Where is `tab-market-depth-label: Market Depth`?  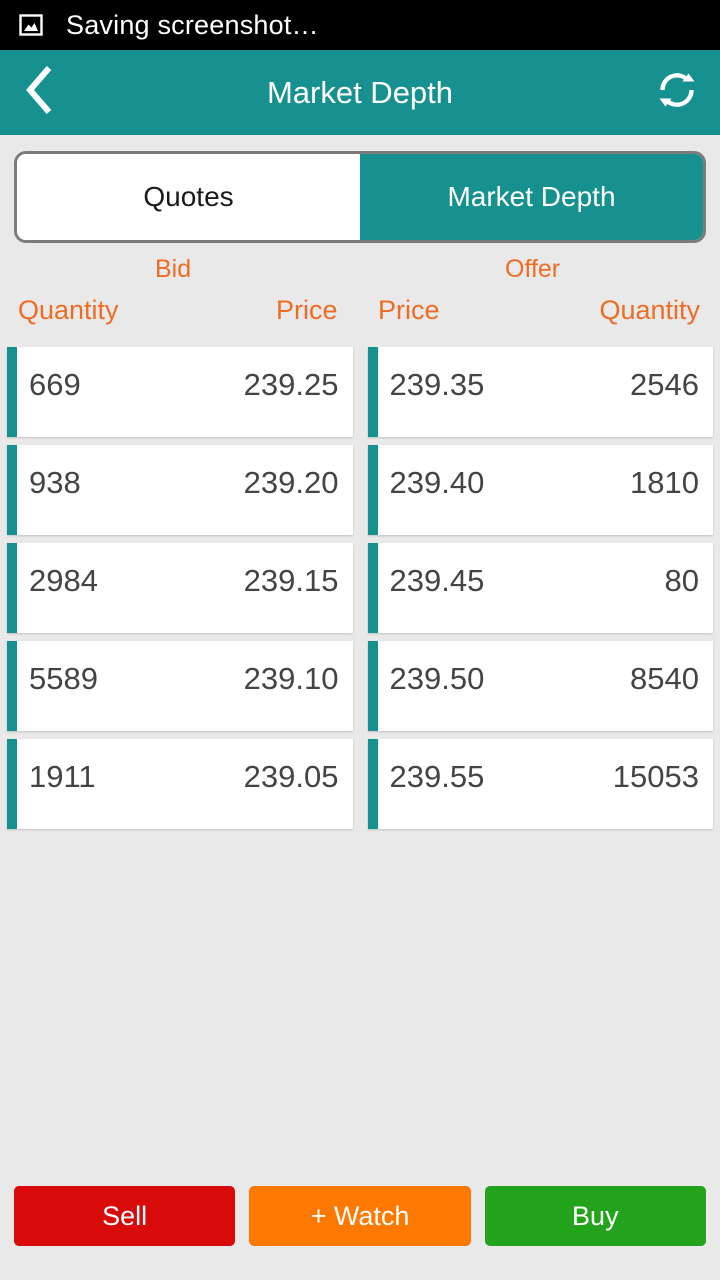 tab-market-depth-label: Market Depth is located at coordinates (531, 196).